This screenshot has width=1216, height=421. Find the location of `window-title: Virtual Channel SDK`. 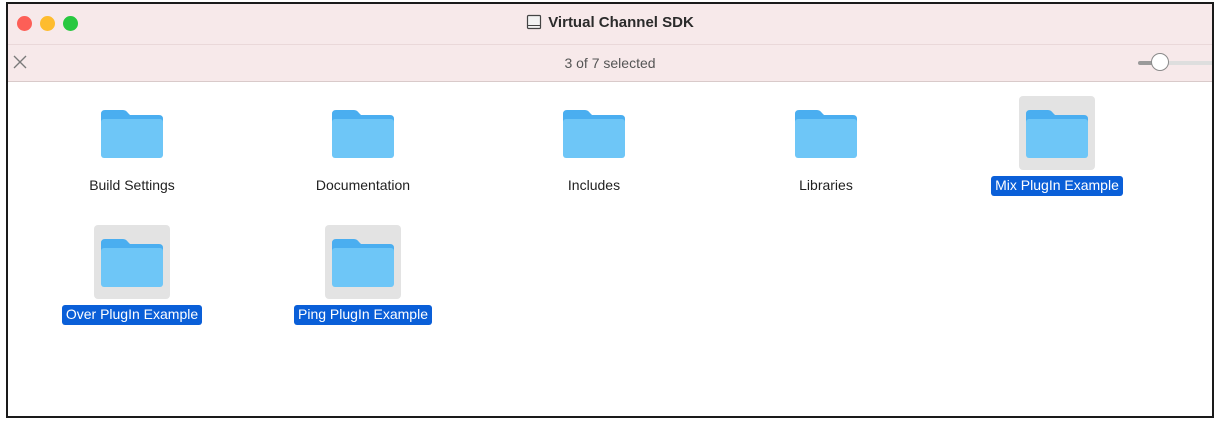

window-title: Virtual Channel SDK is located at coordinates (621, 22).